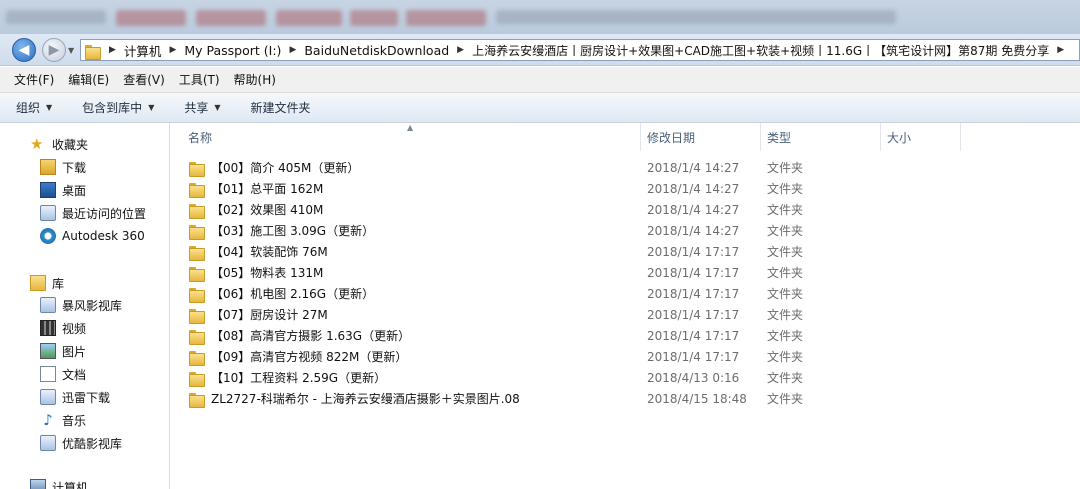 The image size is (1080, 489). I want to click on new-folder-button: 新建文件夹, so click(281, 107).